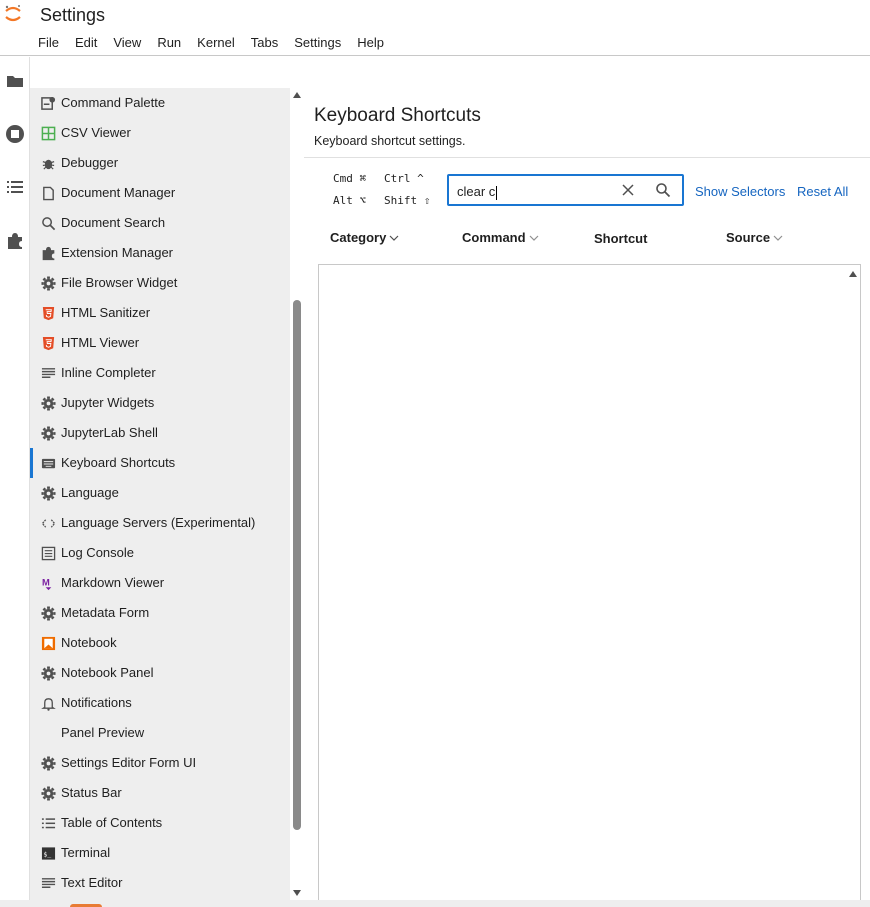  Describe the element at coordinates (160, 643) in the screenshot. I see `sidebar-item-notebook: Notebook` at that location.